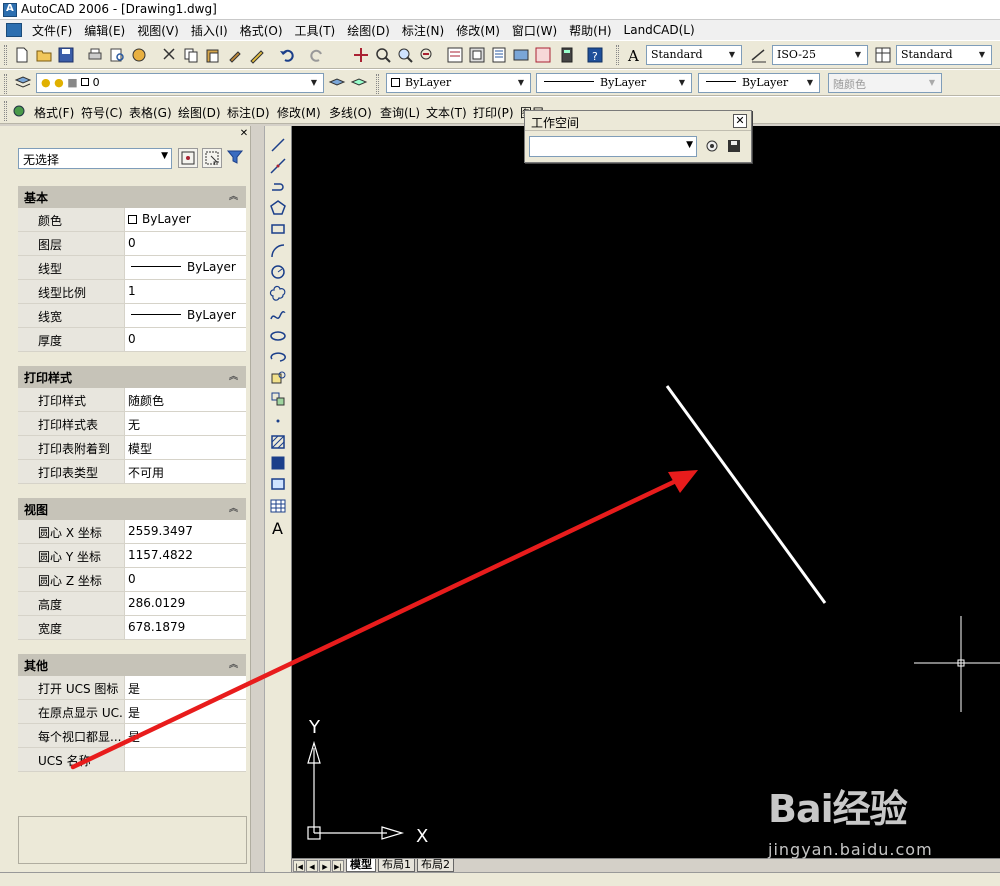 The image size is (1000, 886). What do you see at coordinates (132, 292) in the screenshot?
I see `property-row: 线型比例 1` at bounding box center [132, 292].